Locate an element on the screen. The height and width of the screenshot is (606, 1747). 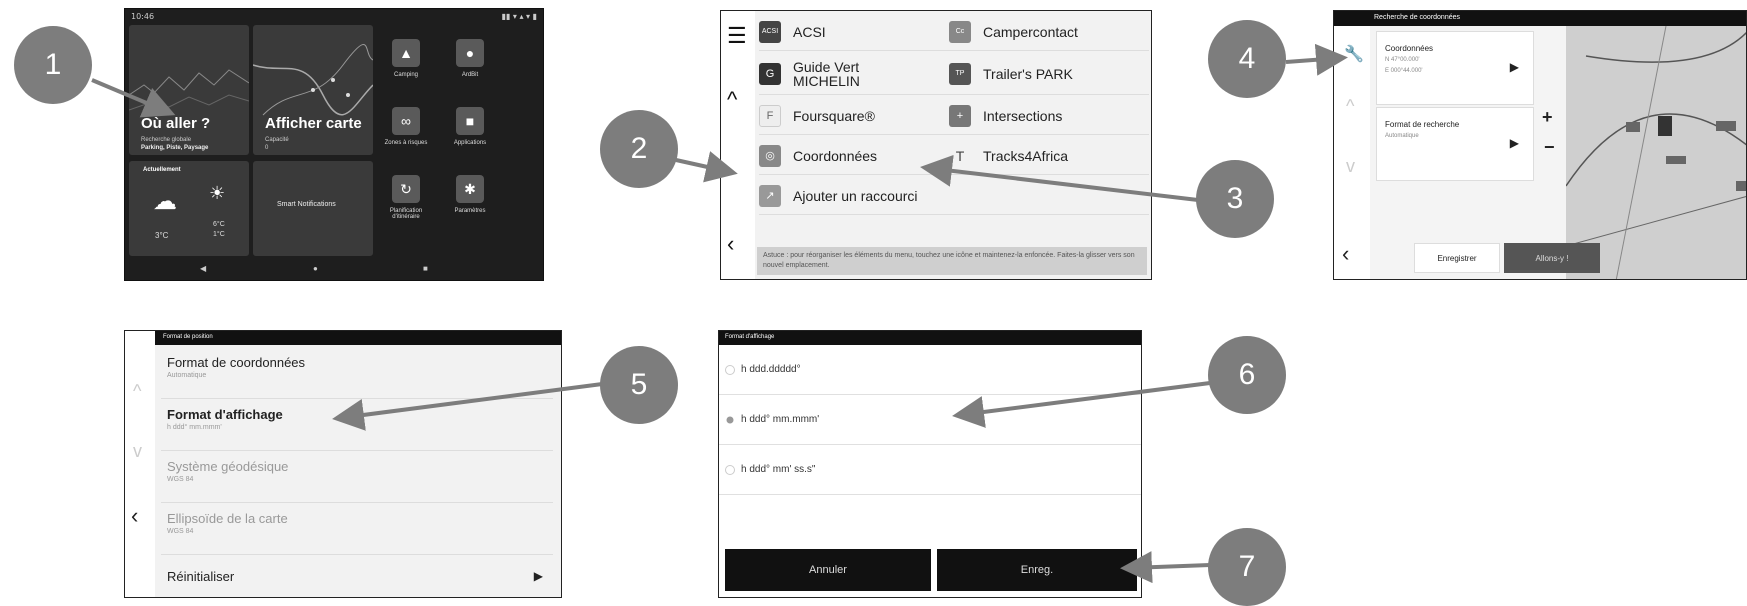
app-label: Applications is located at coordinates (470, 143).